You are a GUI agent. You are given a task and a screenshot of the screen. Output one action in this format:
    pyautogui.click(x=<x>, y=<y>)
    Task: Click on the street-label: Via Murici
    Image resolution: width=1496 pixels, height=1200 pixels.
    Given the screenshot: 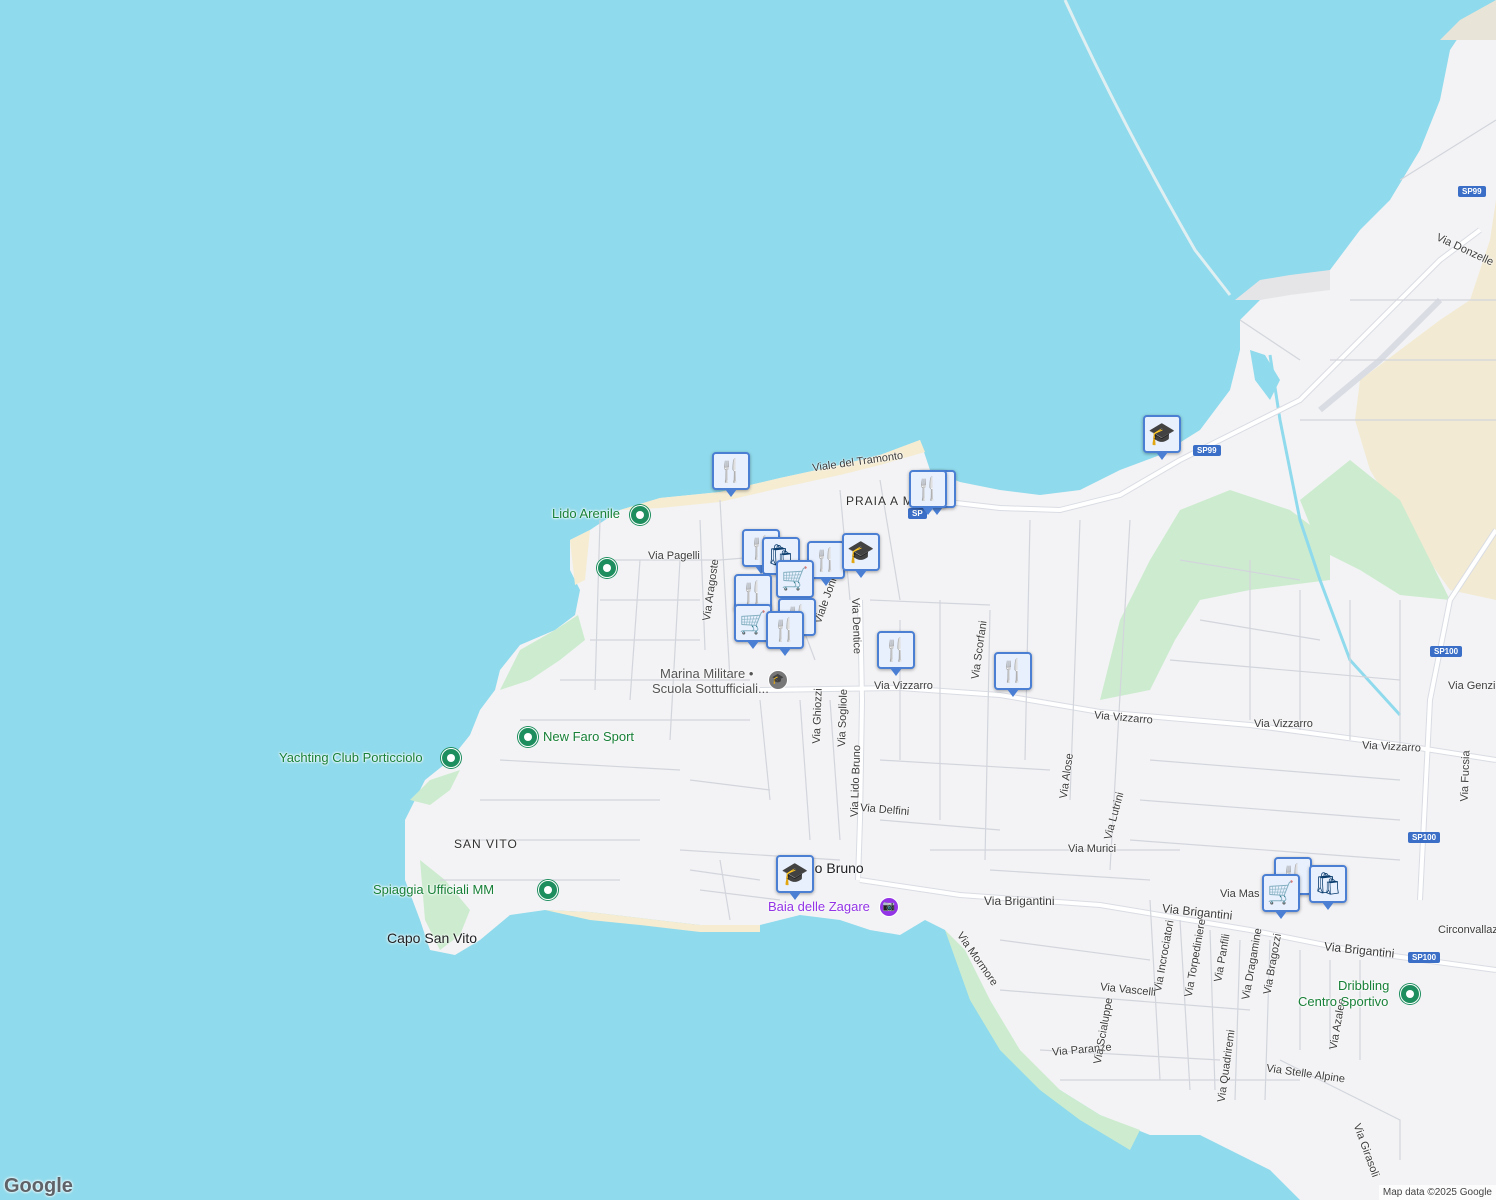 What is the action you would take?
    pyautogui.click(x=1092, y=849)
    